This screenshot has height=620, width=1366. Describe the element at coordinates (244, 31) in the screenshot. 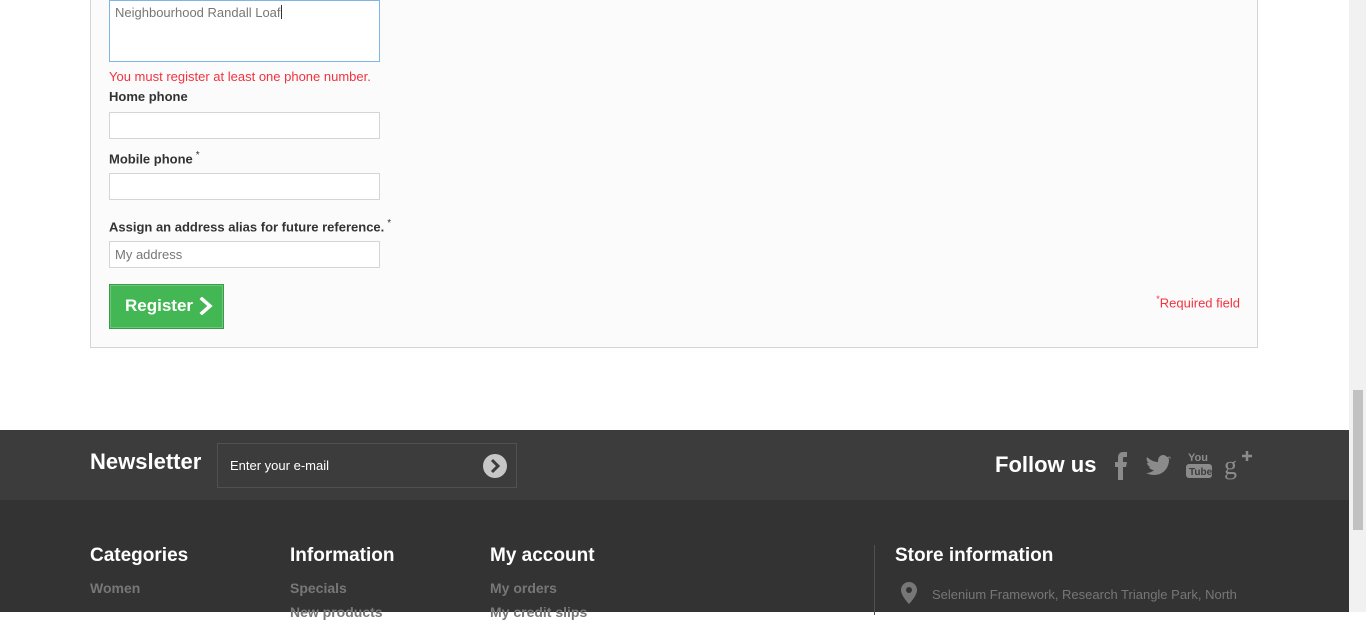

I see `address-textarea: Neighbourhood Randall Loaf` at that location.